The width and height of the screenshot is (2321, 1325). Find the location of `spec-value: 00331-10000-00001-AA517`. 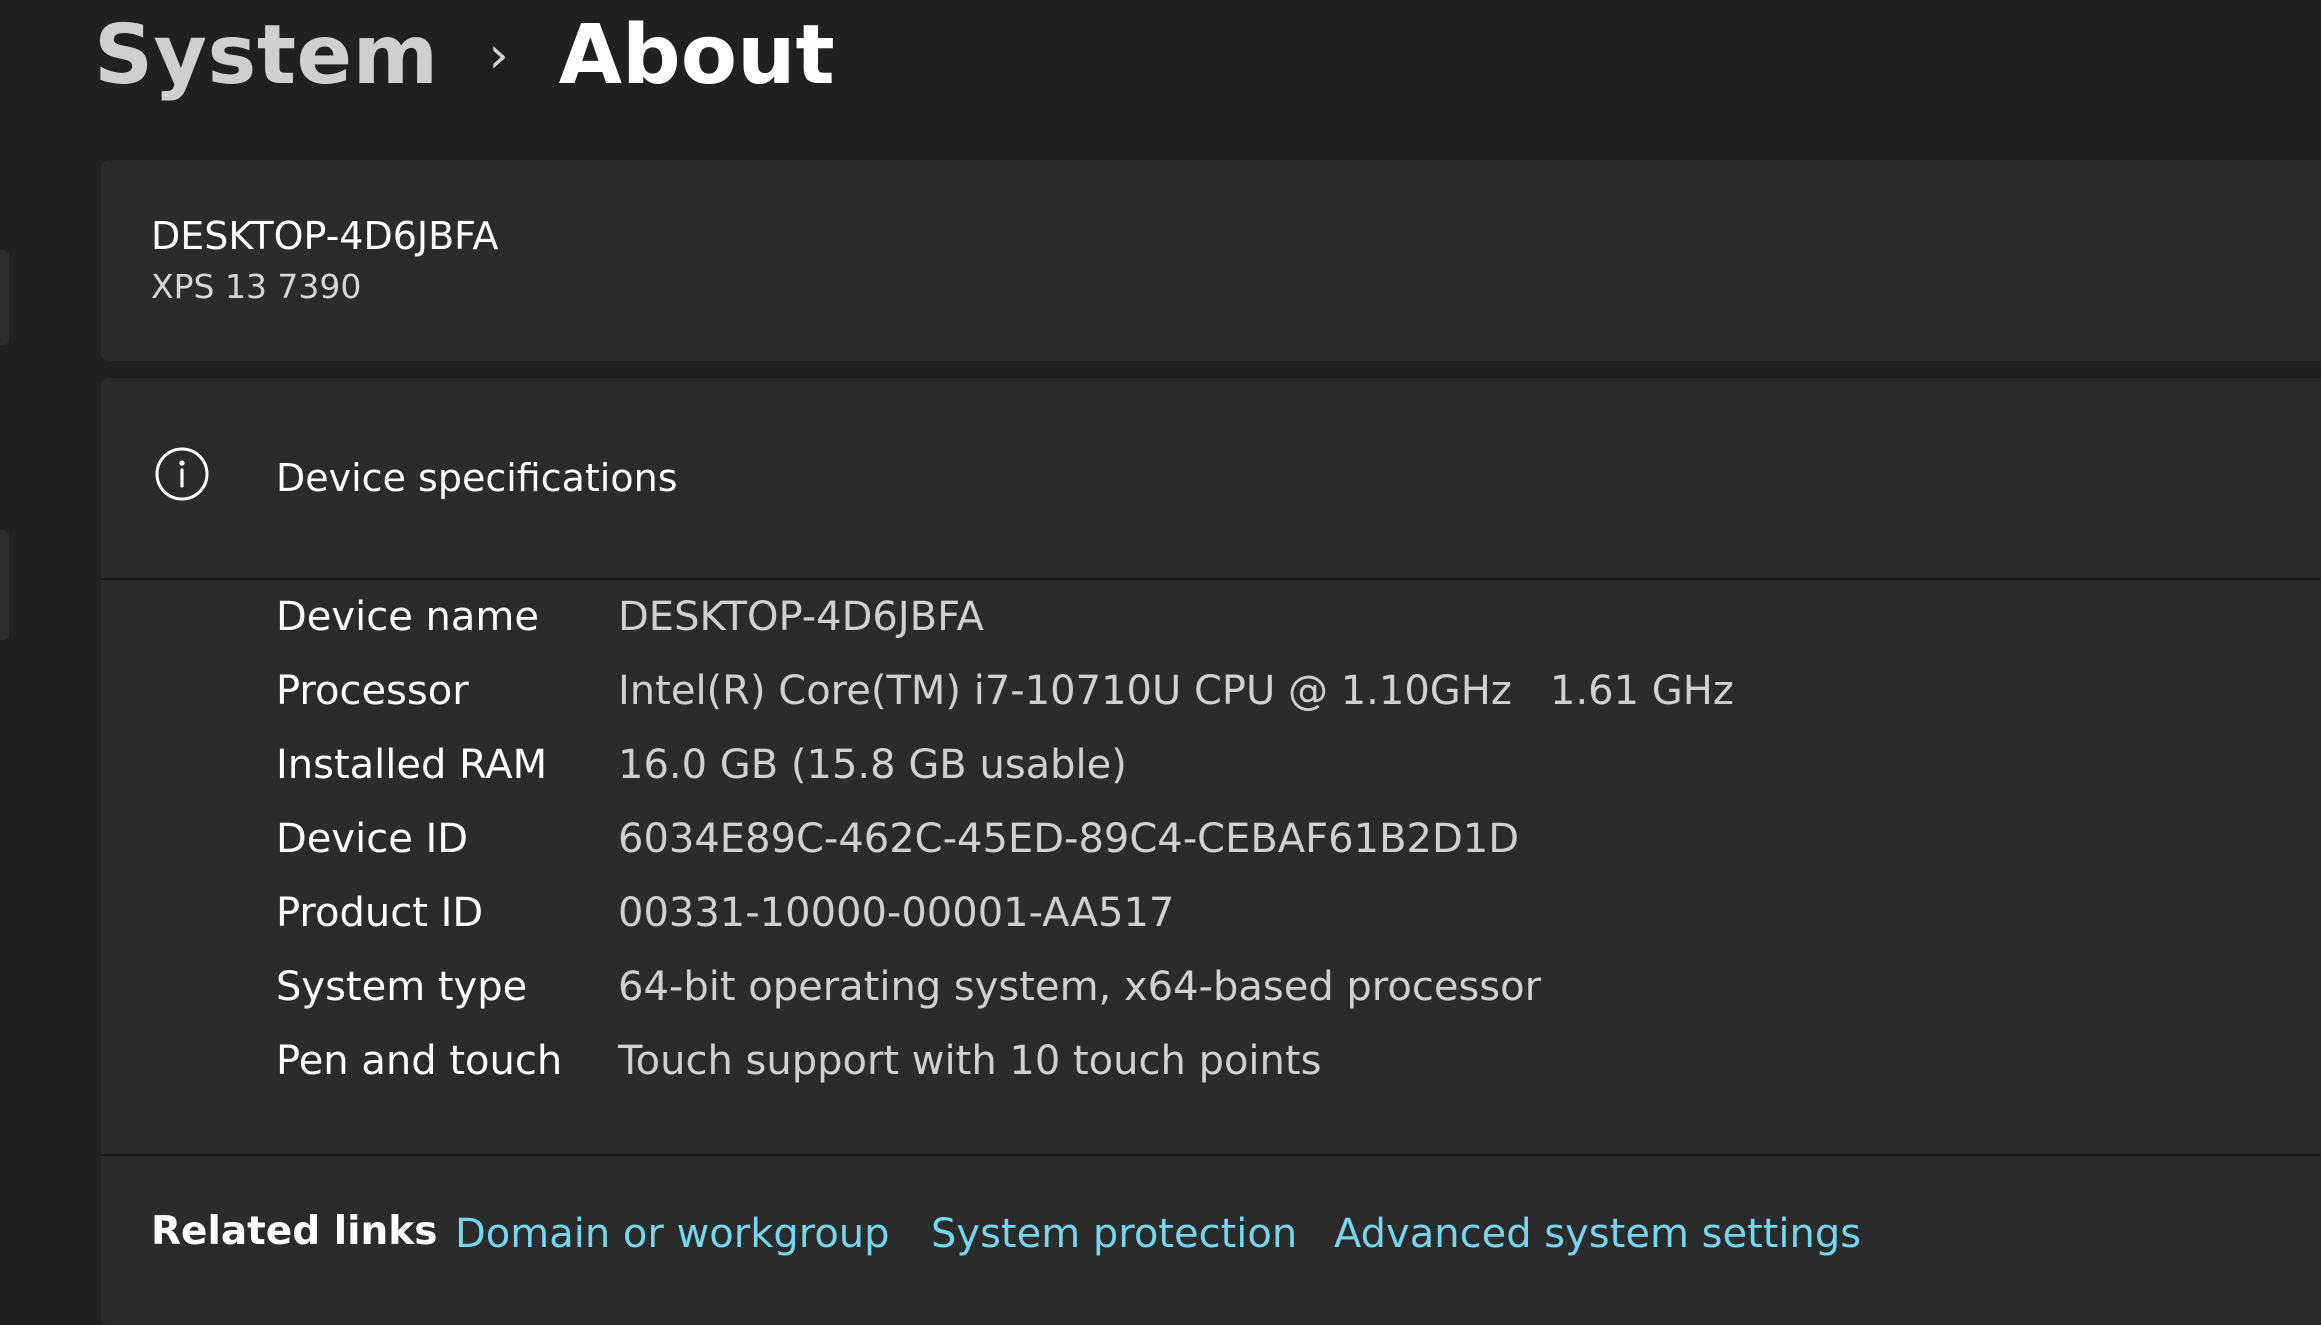

spec-value: 00331-10000-00001-AA517 is located at coordinates (896, 913).